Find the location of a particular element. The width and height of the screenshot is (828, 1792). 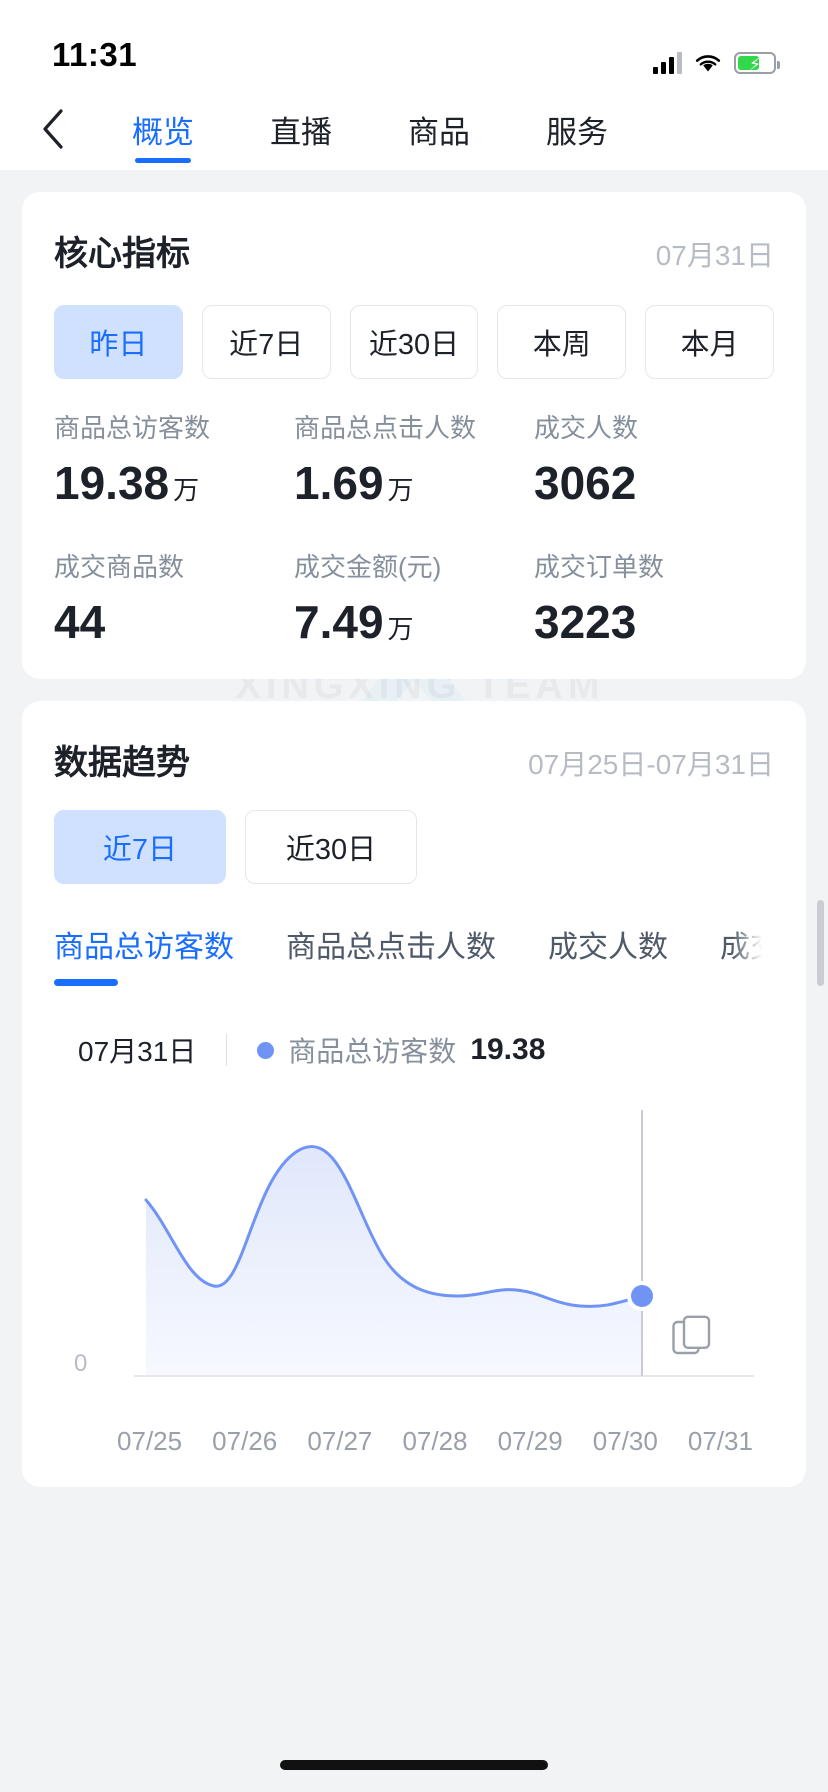

chevron-left-icon is located at coordinates (53, 129).